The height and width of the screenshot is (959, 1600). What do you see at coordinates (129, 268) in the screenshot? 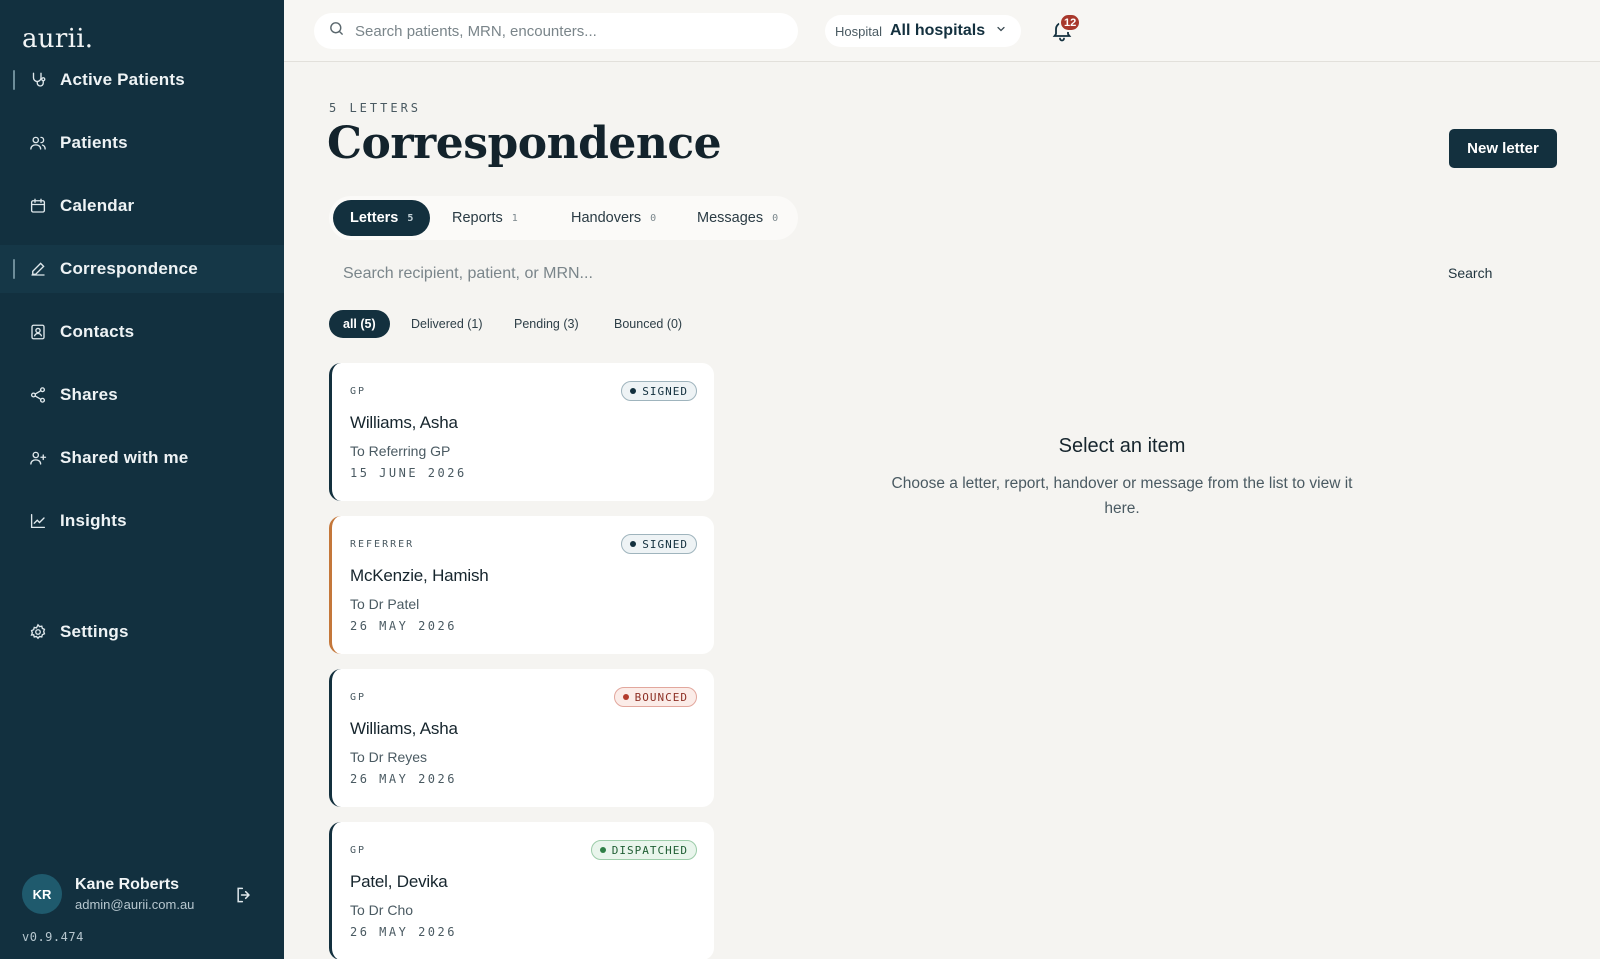
I see `sidebar-item-label: Correspondence` at bounding box center [129, 268].